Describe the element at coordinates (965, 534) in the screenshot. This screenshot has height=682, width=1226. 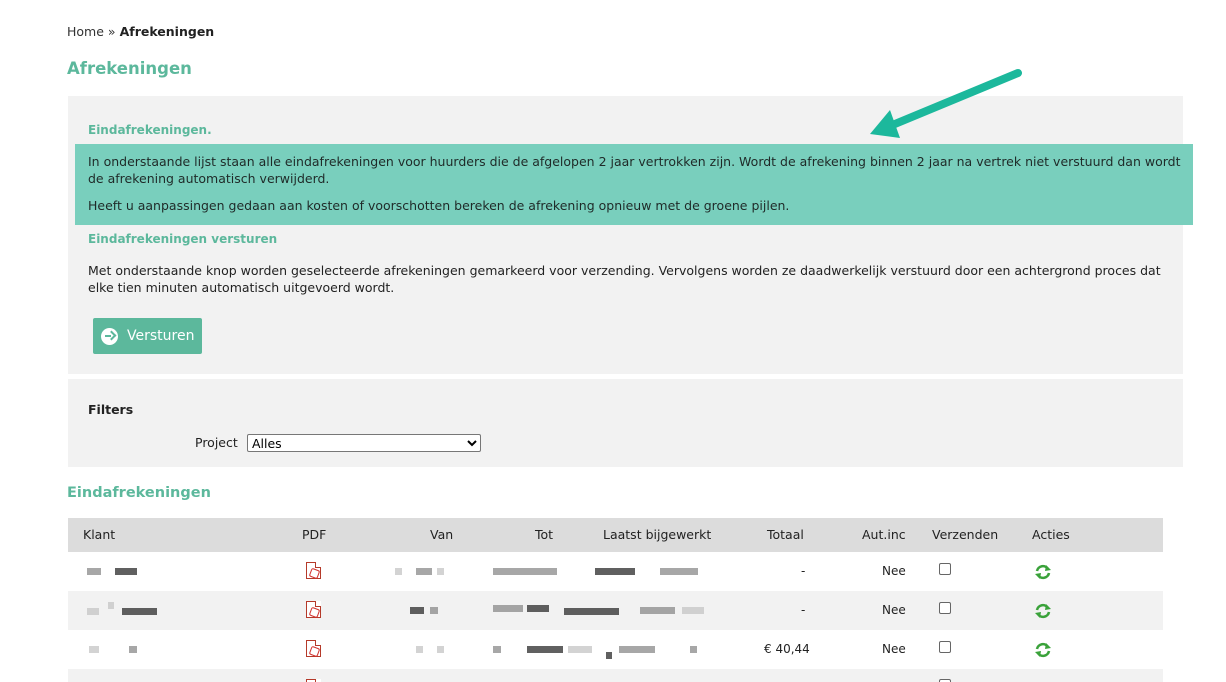
I see `col-verzenden: Verzenden` at that location.